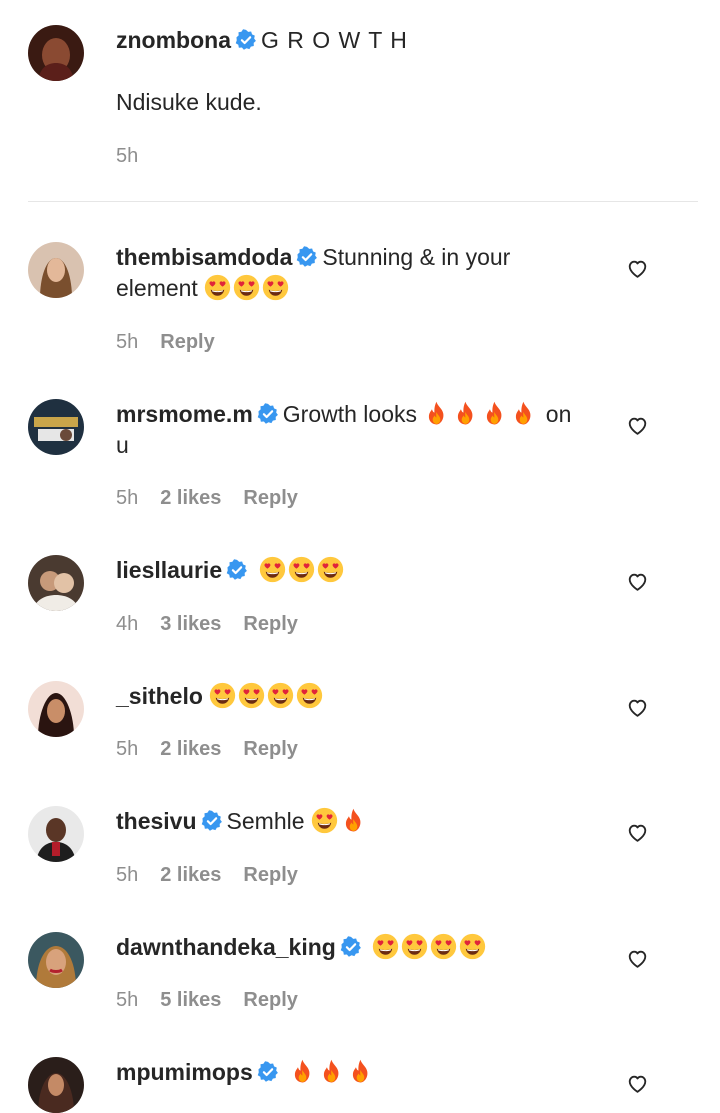 Image resolution: width=720 pixels, height=1113 pixels. I want to click on username: thembisamdoda, so click(204, 257).